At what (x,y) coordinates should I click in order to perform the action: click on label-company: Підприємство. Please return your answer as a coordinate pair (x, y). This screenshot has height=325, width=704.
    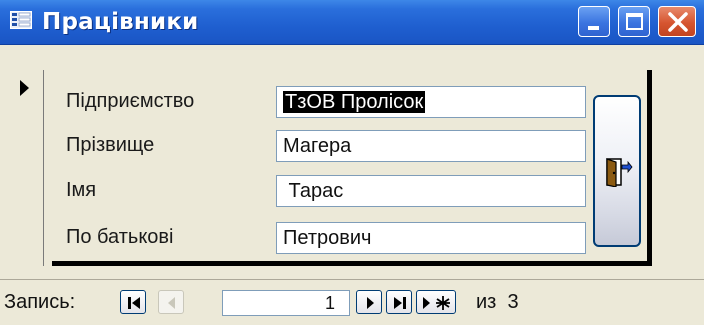
    Looking at the image, I should click on (130, 101).